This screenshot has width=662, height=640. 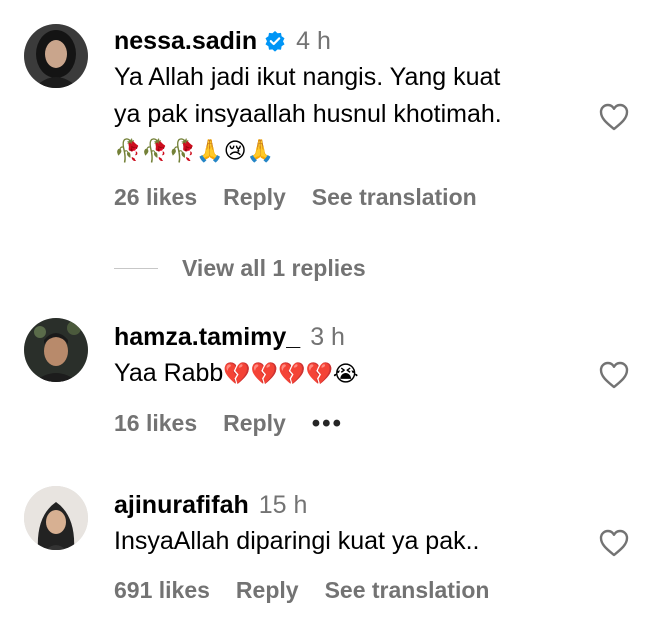 What do you see at coordinates (327, 337) in the screenshot?
I see `timestamp: 3 h` at bounding box center [327, 337].